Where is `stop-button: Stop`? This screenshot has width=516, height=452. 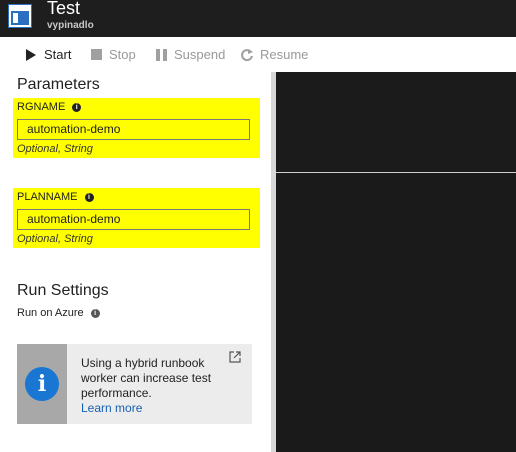 stop-button: Stop is located at coordinates (112, 54).